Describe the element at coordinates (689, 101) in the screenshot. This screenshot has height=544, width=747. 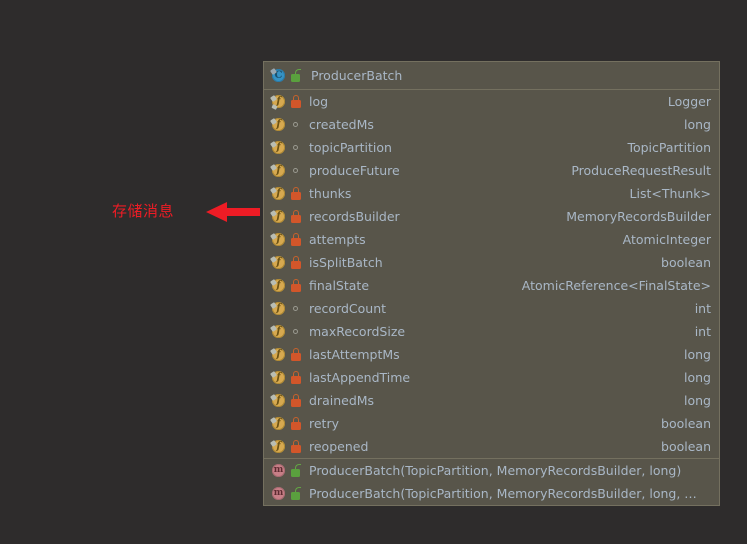
I see `member-type: Logger` at that location.